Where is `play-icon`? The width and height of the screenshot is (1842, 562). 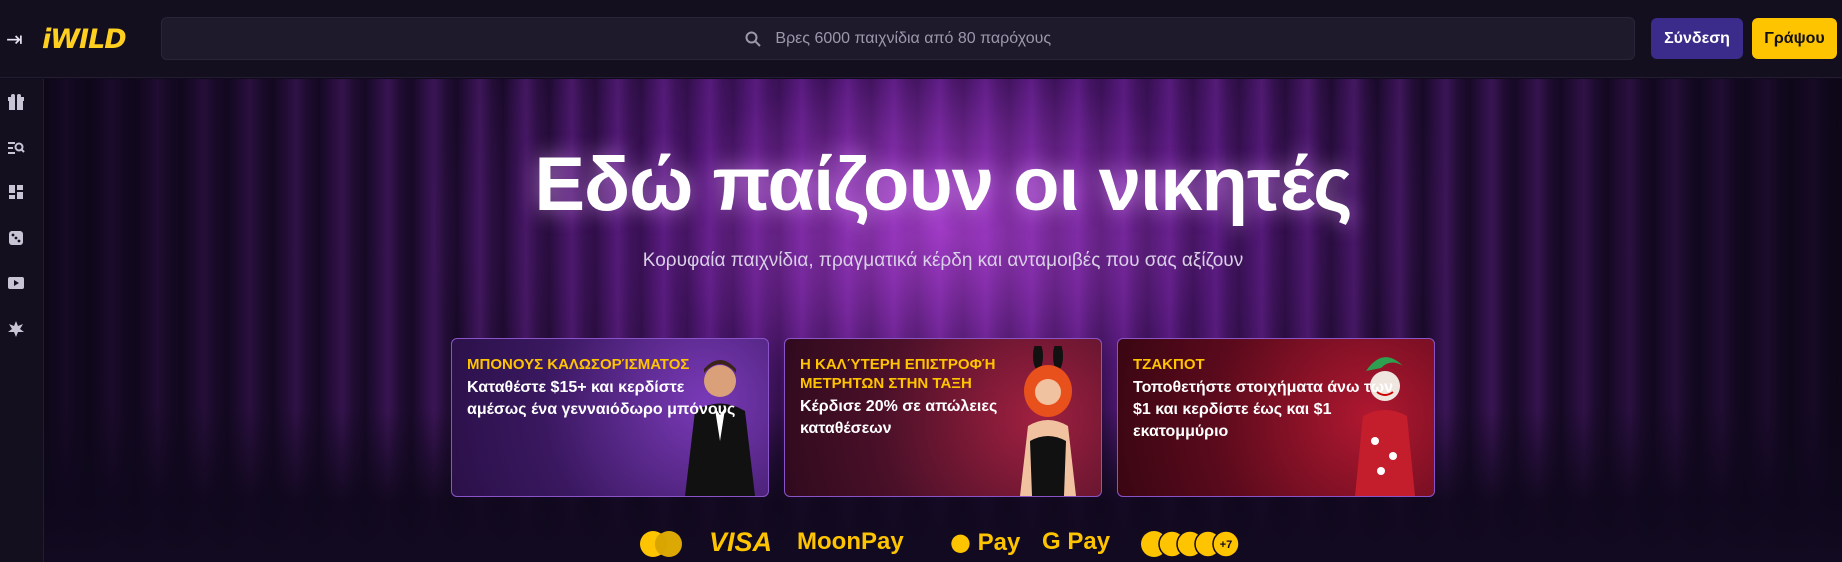 play-icon is located at coordinates (16, 283).